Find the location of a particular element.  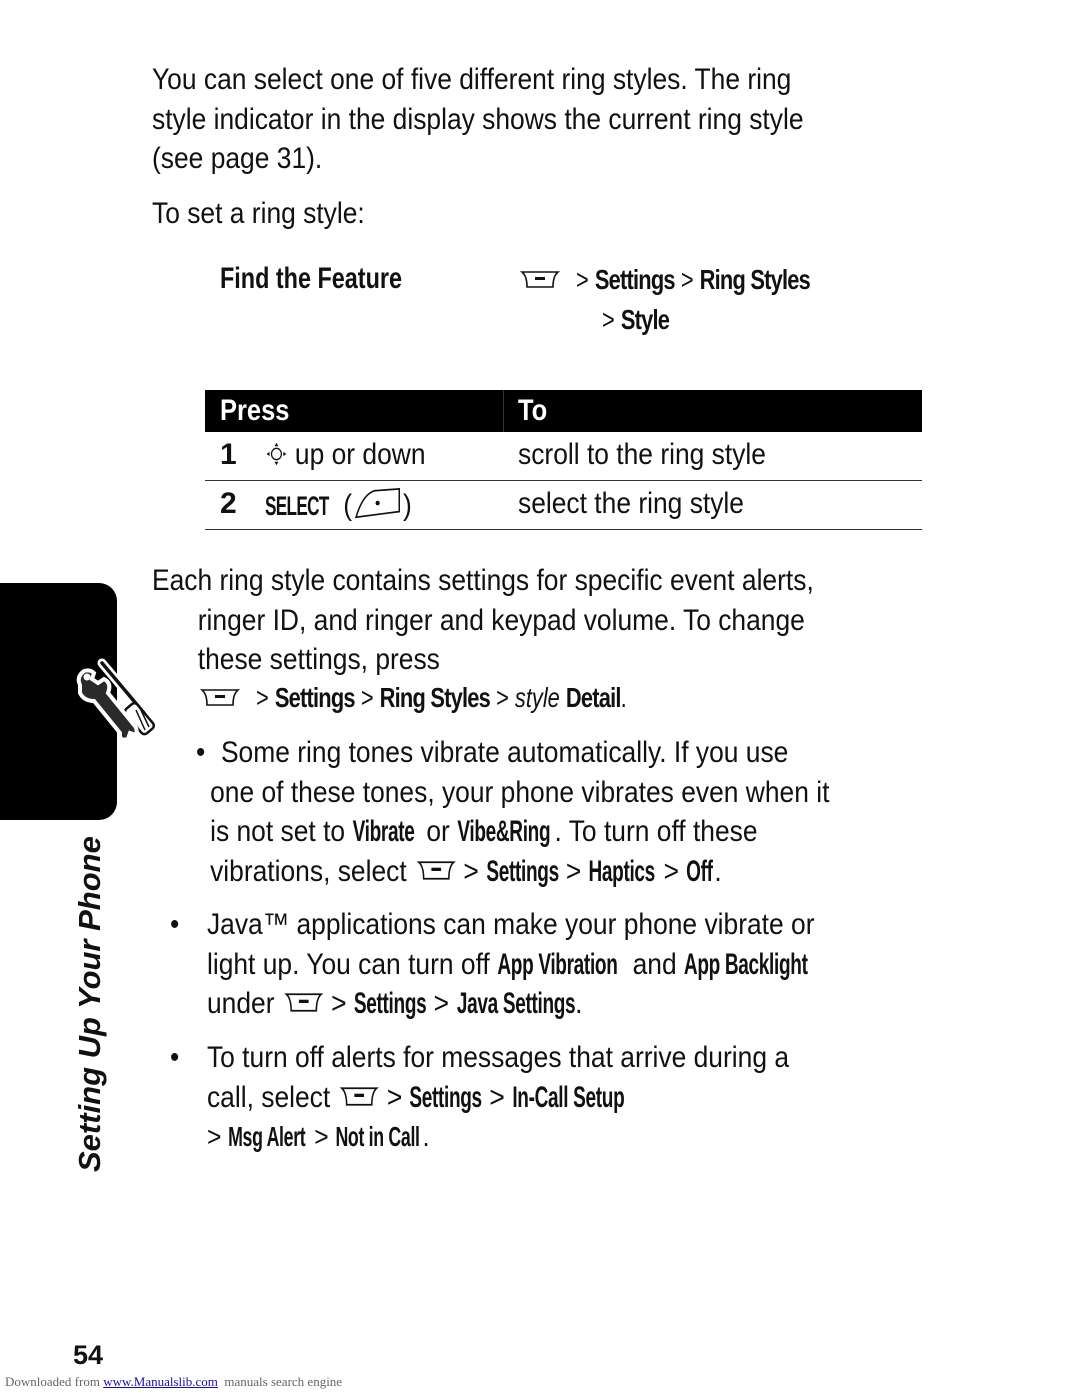

header-to: To is located at coordinates (533, 410).